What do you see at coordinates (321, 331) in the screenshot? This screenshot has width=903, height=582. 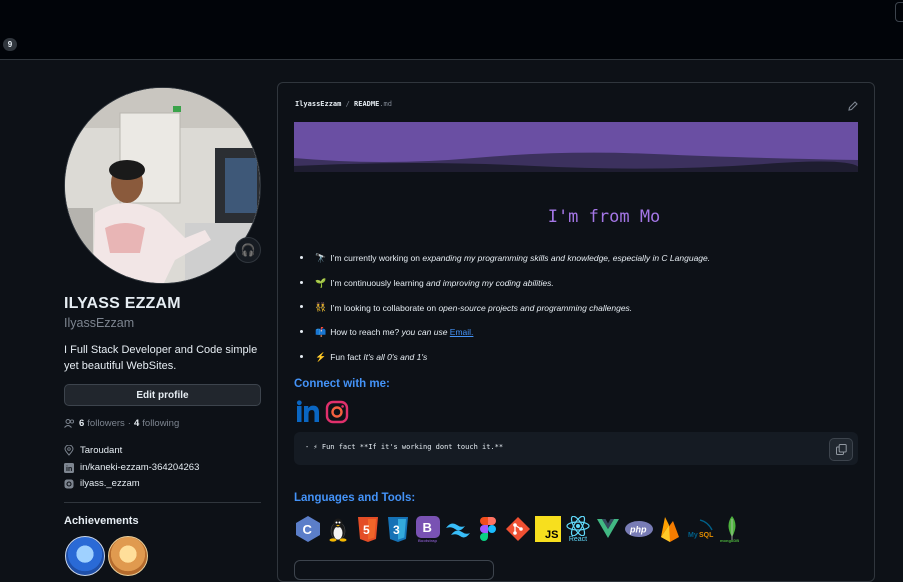 I see `mailbox-icon: 📫` at bounding box center [321, 331].